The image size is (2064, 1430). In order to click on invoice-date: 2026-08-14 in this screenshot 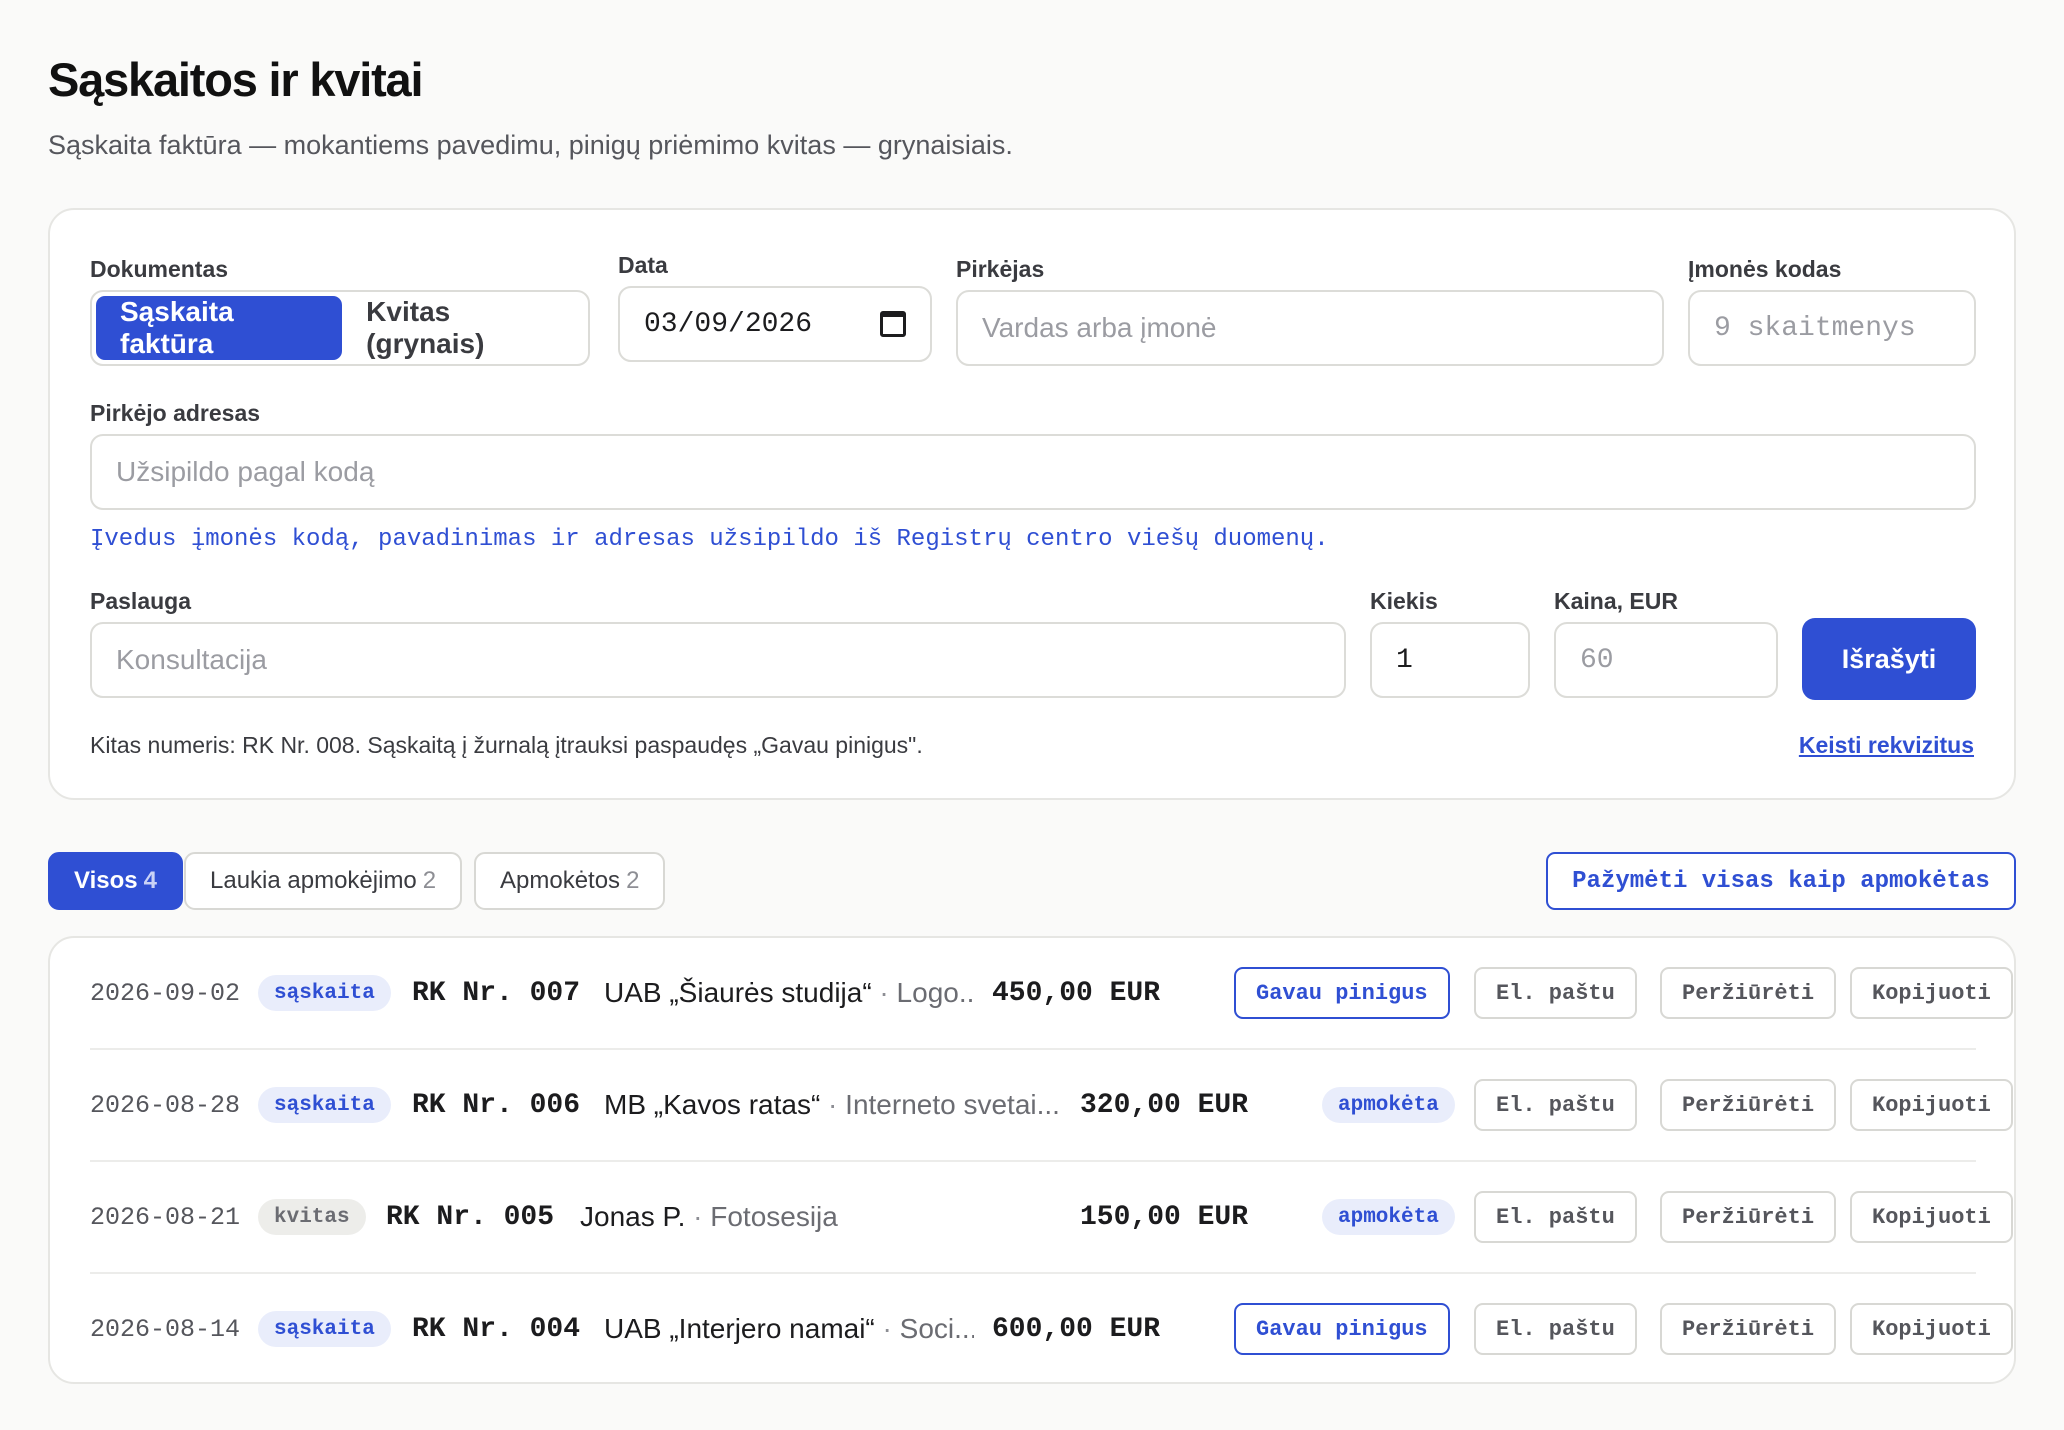, I will do `click(165, 1329)`.